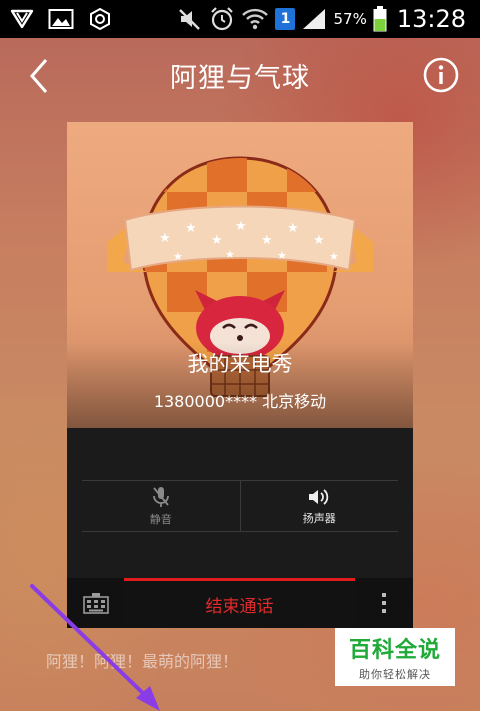 The width and height of the screenshot is (480, 711). What do you see at coordinates (285, 19) in the screenshot?
I see `sim-1-icon: 1` at bounding box center [285, 19].